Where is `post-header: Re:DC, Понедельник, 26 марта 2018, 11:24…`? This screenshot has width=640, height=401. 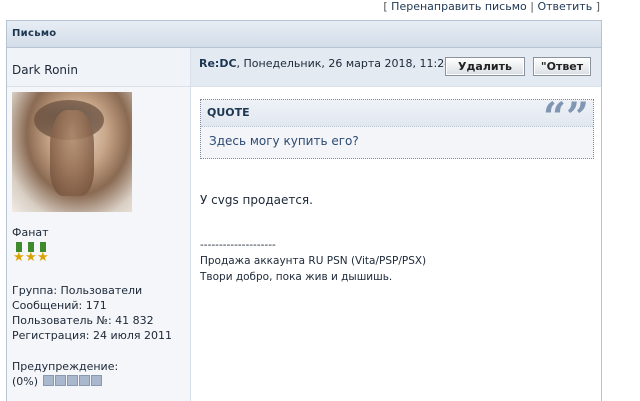 post-header: Re:DC, Понедельник, 26 марта 2018, 11:24… is located at coordinates (396, 67).